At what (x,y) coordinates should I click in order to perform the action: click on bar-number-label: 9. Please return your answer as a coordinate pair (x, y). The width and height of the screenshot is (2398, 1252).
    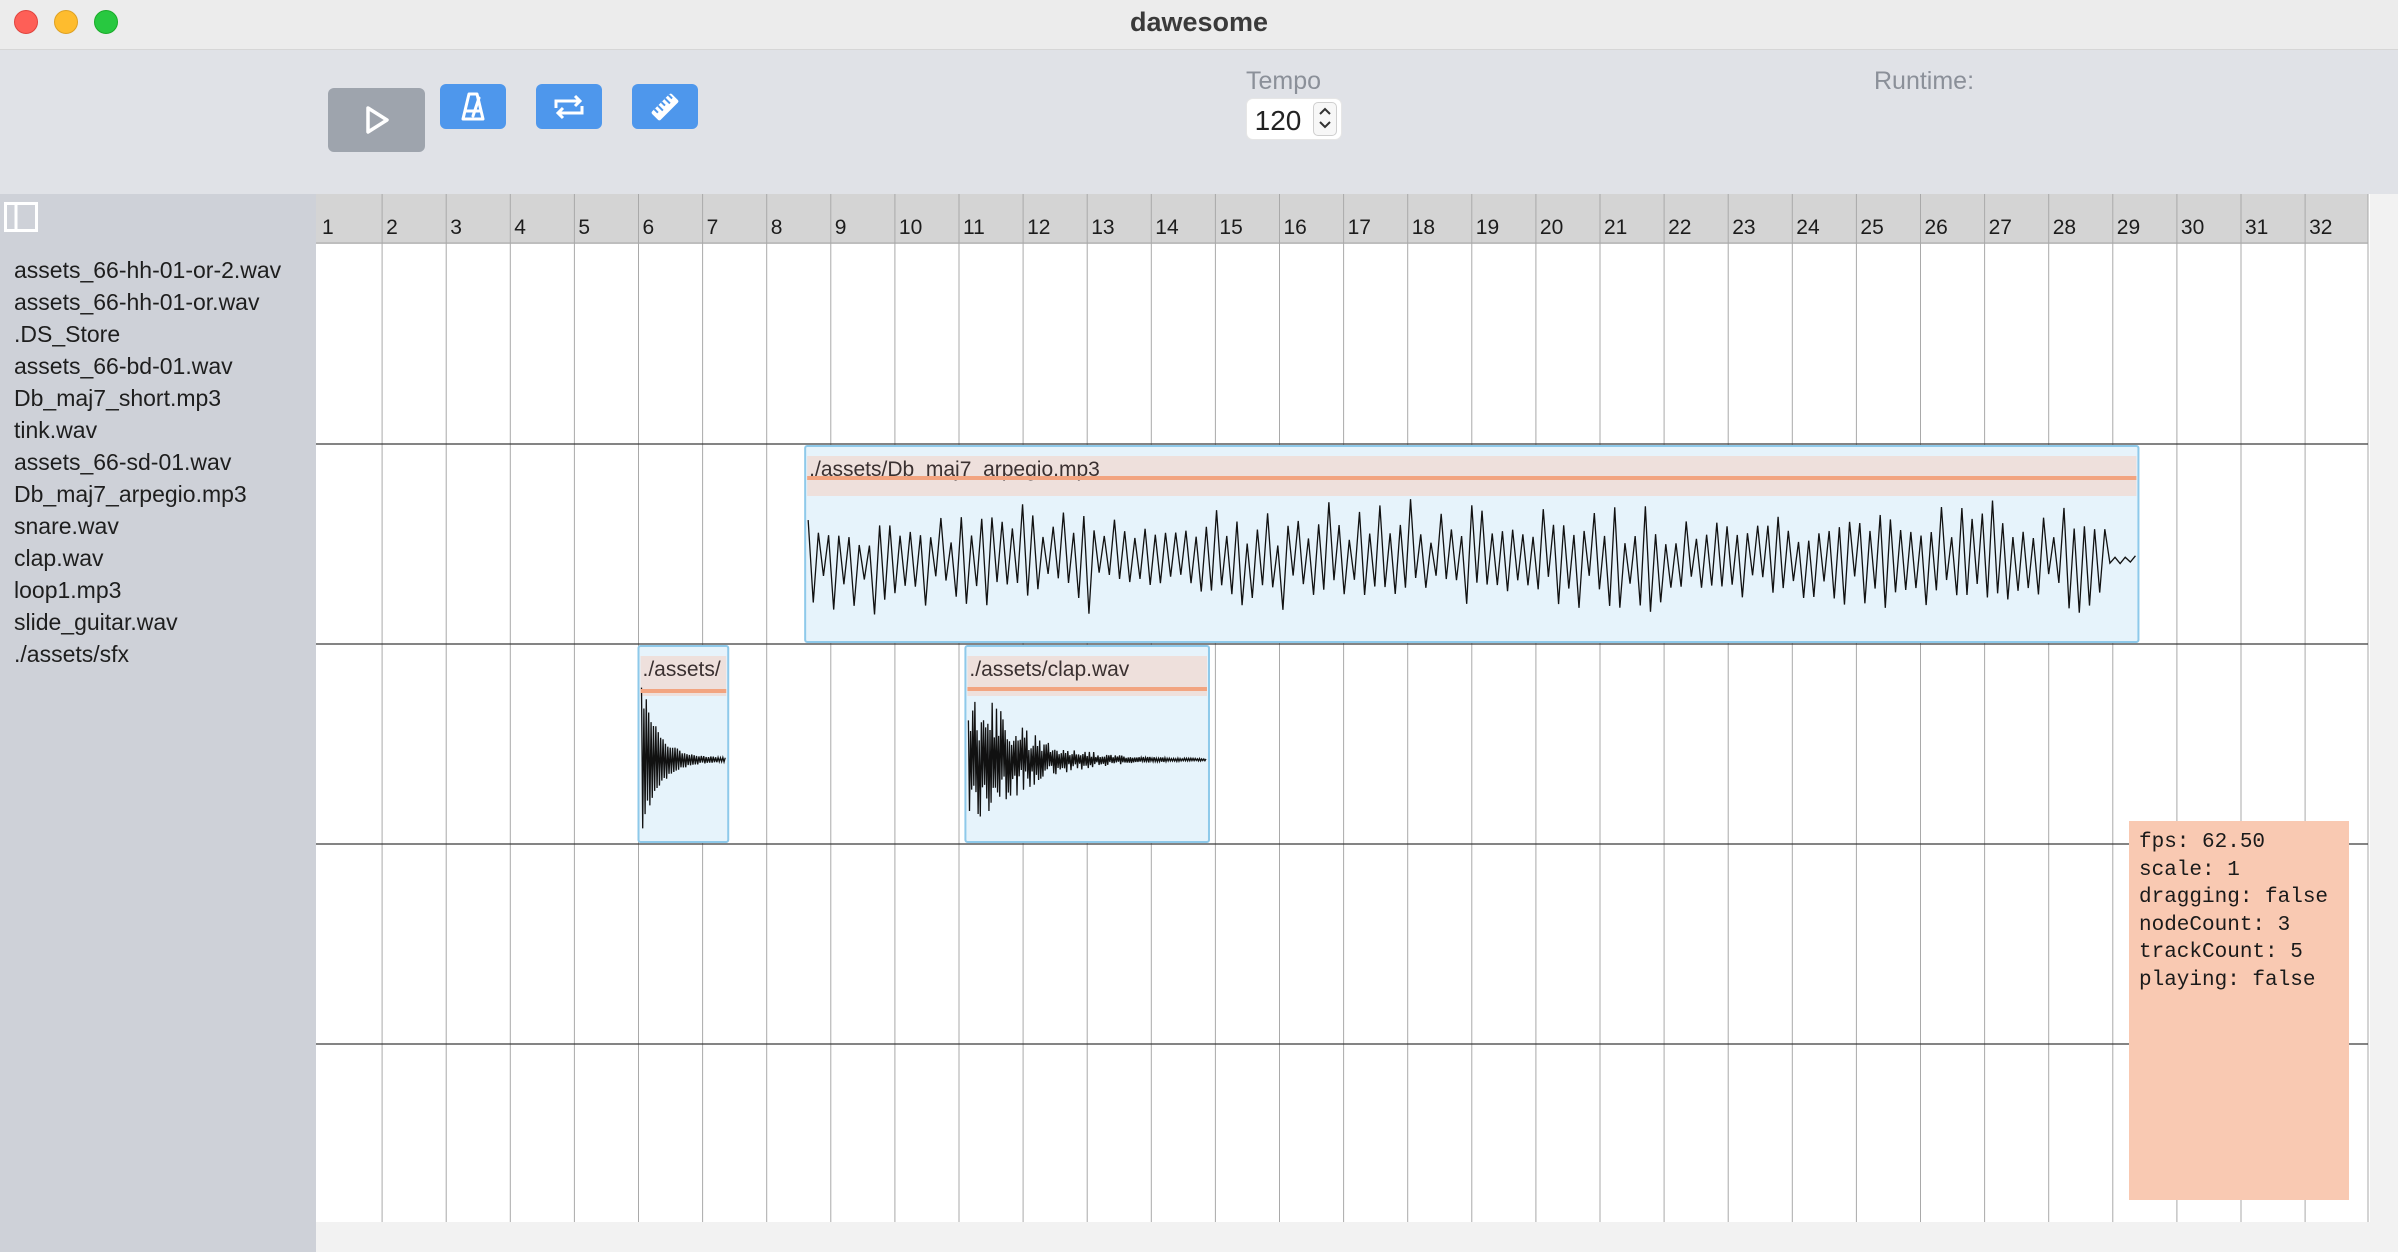
    Looking at the image, I should click on (841, 227).